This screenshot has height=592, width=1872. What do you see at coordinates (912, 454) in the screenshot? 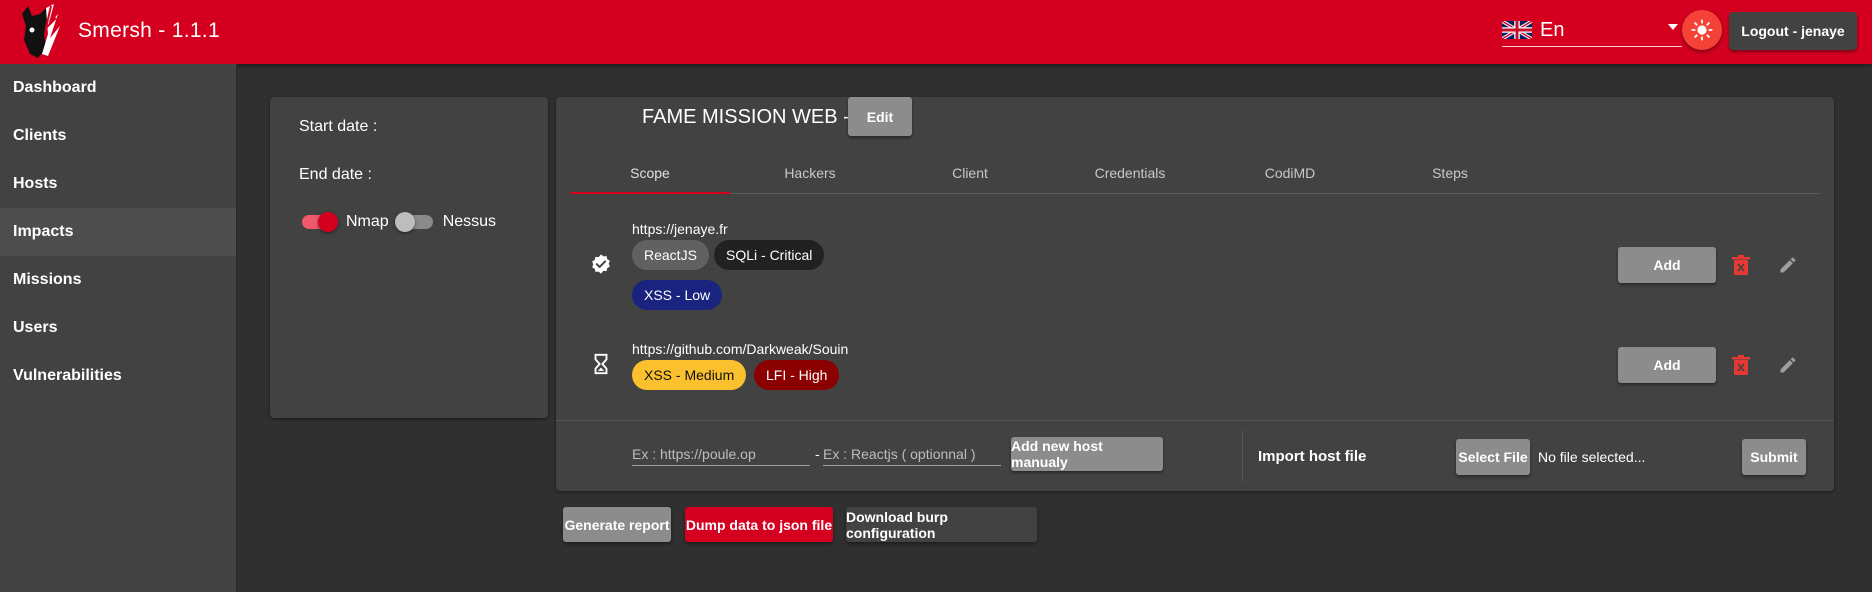
I see `technology-input: Ex : Reactjs ( optionnal )` at bounding box center [912, 454].